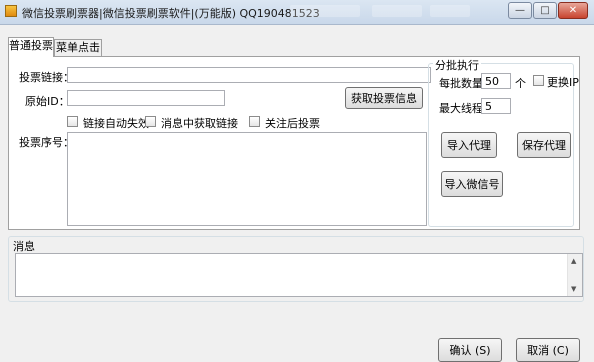 Image resolution: width=594 pixels, height=362 pixels. Describe the element at coordinates (573, 289) in the screenshot. I see `scroll-down-icon: ▼` at that location.